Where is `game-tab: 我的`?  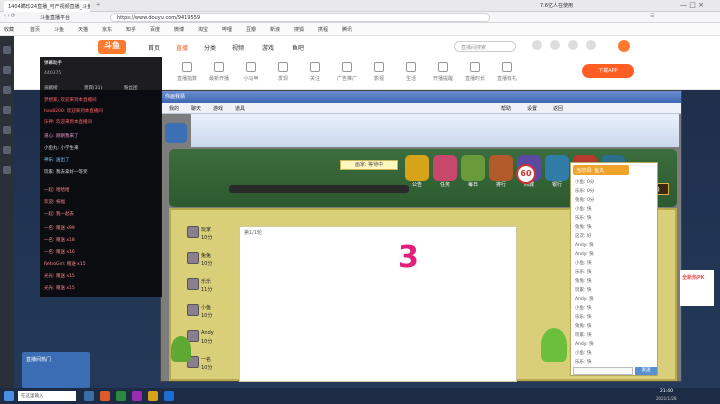 game-tab: 我的 is located at coordinates (174, 108).